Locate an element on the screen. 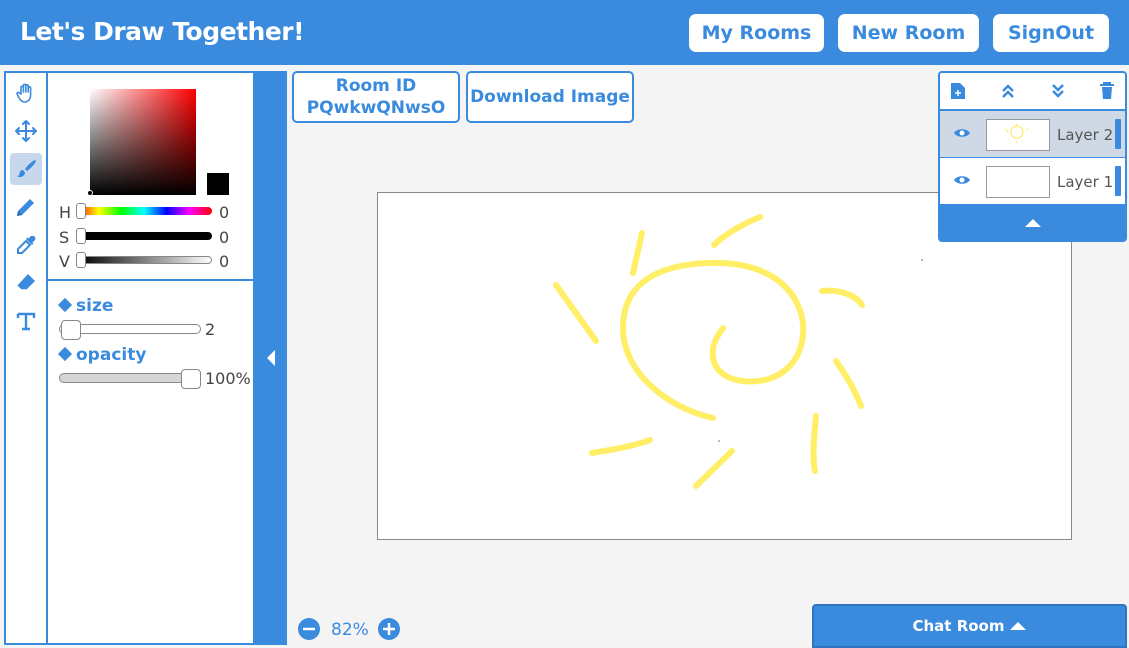 The width and height of the screenshot is (1129, 648). chat-room-label: Chat Room is located at coordinates (958, 626).